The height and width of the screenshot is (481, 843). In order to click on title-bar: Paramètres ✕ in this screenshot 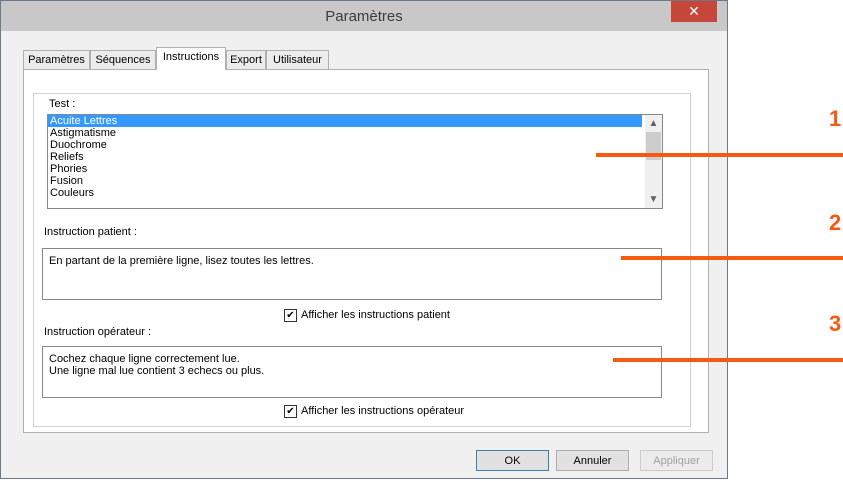, I will do `click(364, 16)`.